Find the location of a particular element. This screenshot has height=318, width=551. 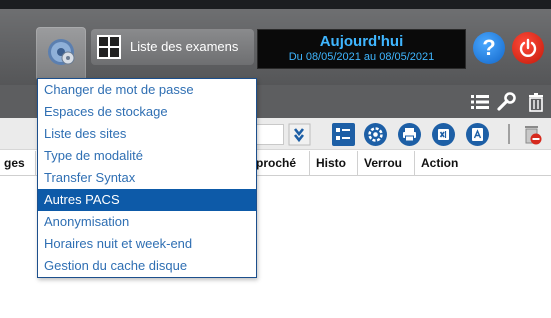

exam-list-label: Liste des examens is located at coordinates (184, 46).